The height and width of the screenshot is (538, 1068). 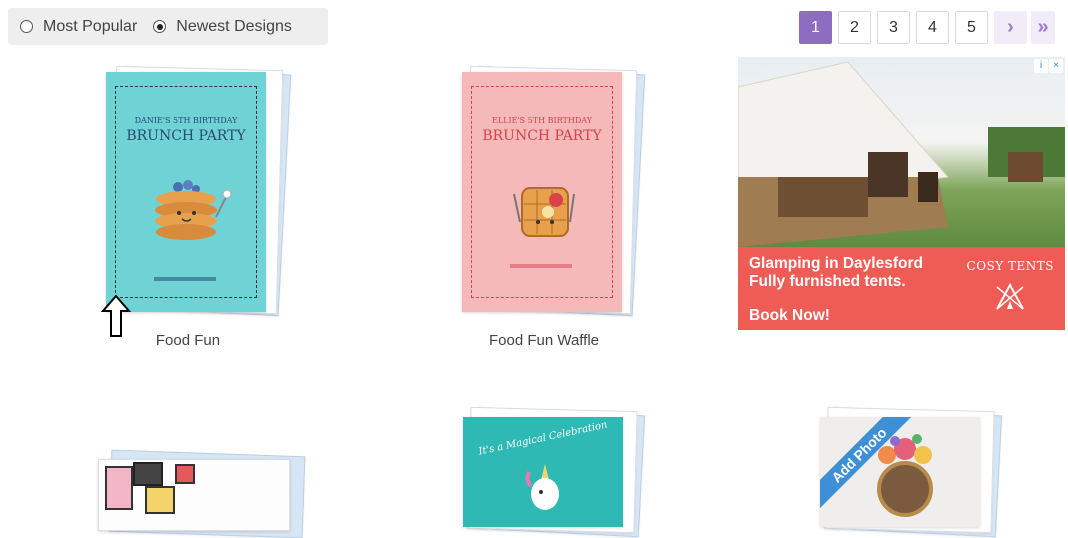 I want to click on ad-info-icon: i, so click(x=1041, y=66).